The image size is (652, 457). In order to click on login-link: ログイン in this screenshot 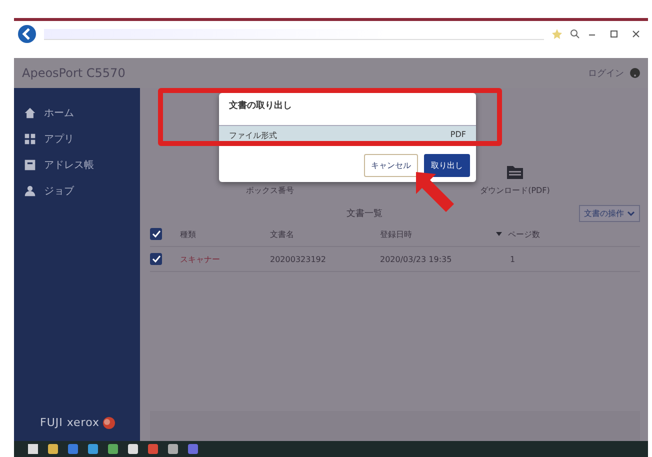, I will do `click(606, 73)`.